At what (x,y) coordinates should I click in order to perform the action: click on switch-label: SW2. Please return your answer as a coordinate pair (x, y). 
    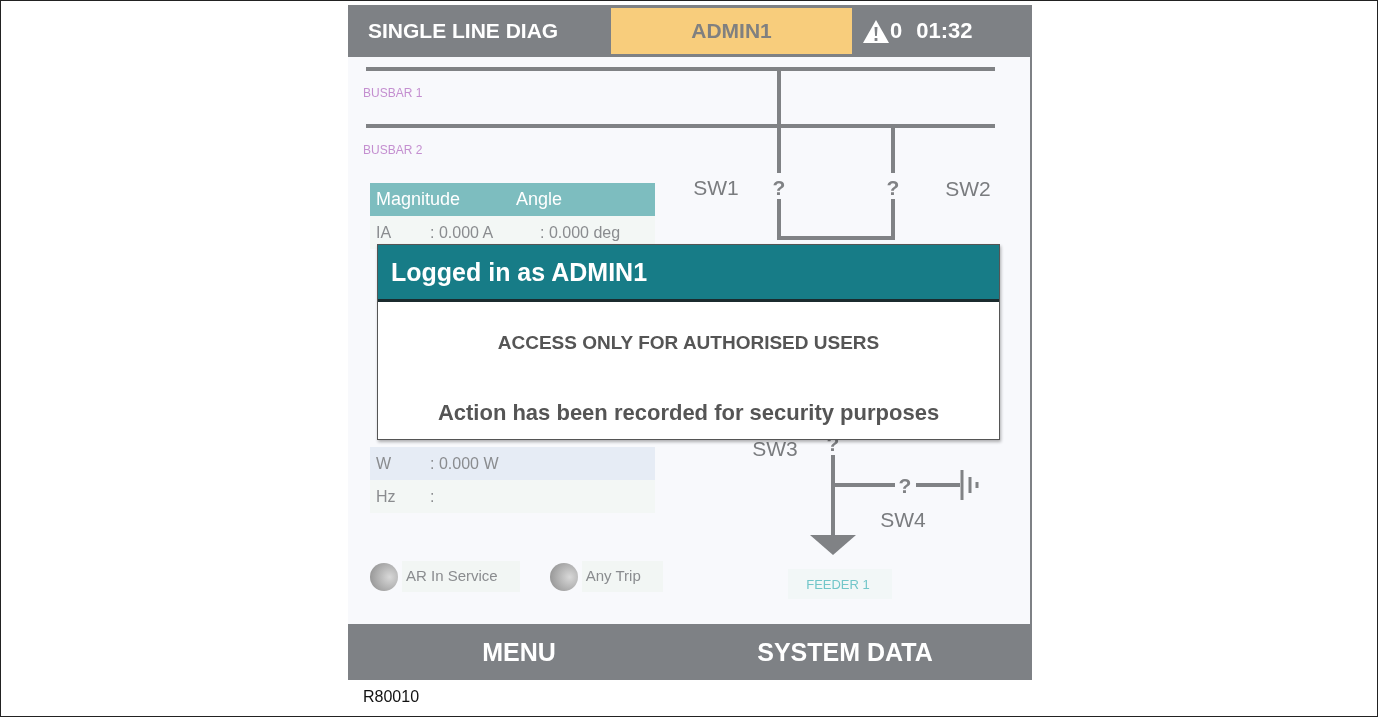
    Looking at the image, I should click on (968, 188).